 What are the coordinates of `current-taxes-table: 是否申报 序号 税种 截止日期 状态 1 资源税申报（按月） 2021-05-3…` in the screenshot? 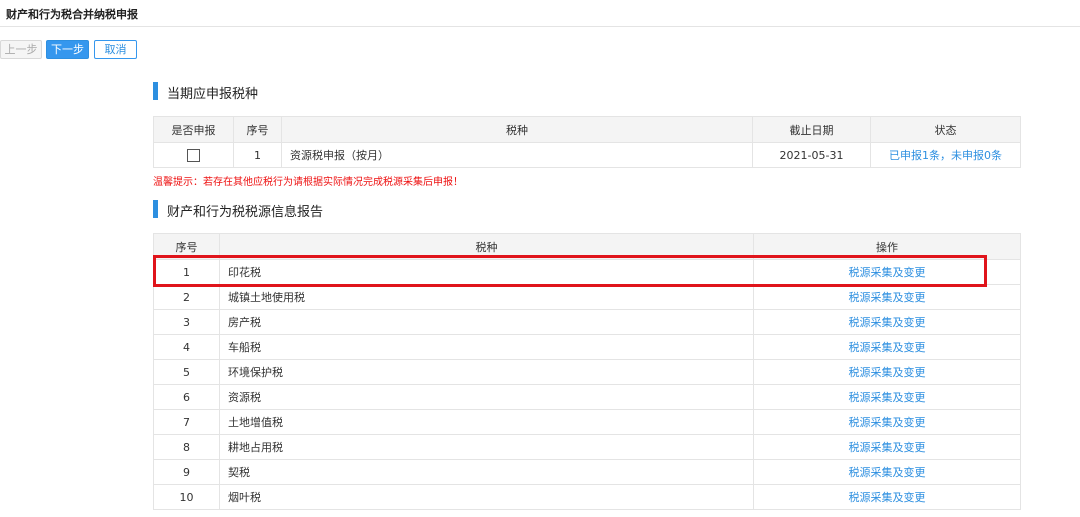 It's located at (587, 142).